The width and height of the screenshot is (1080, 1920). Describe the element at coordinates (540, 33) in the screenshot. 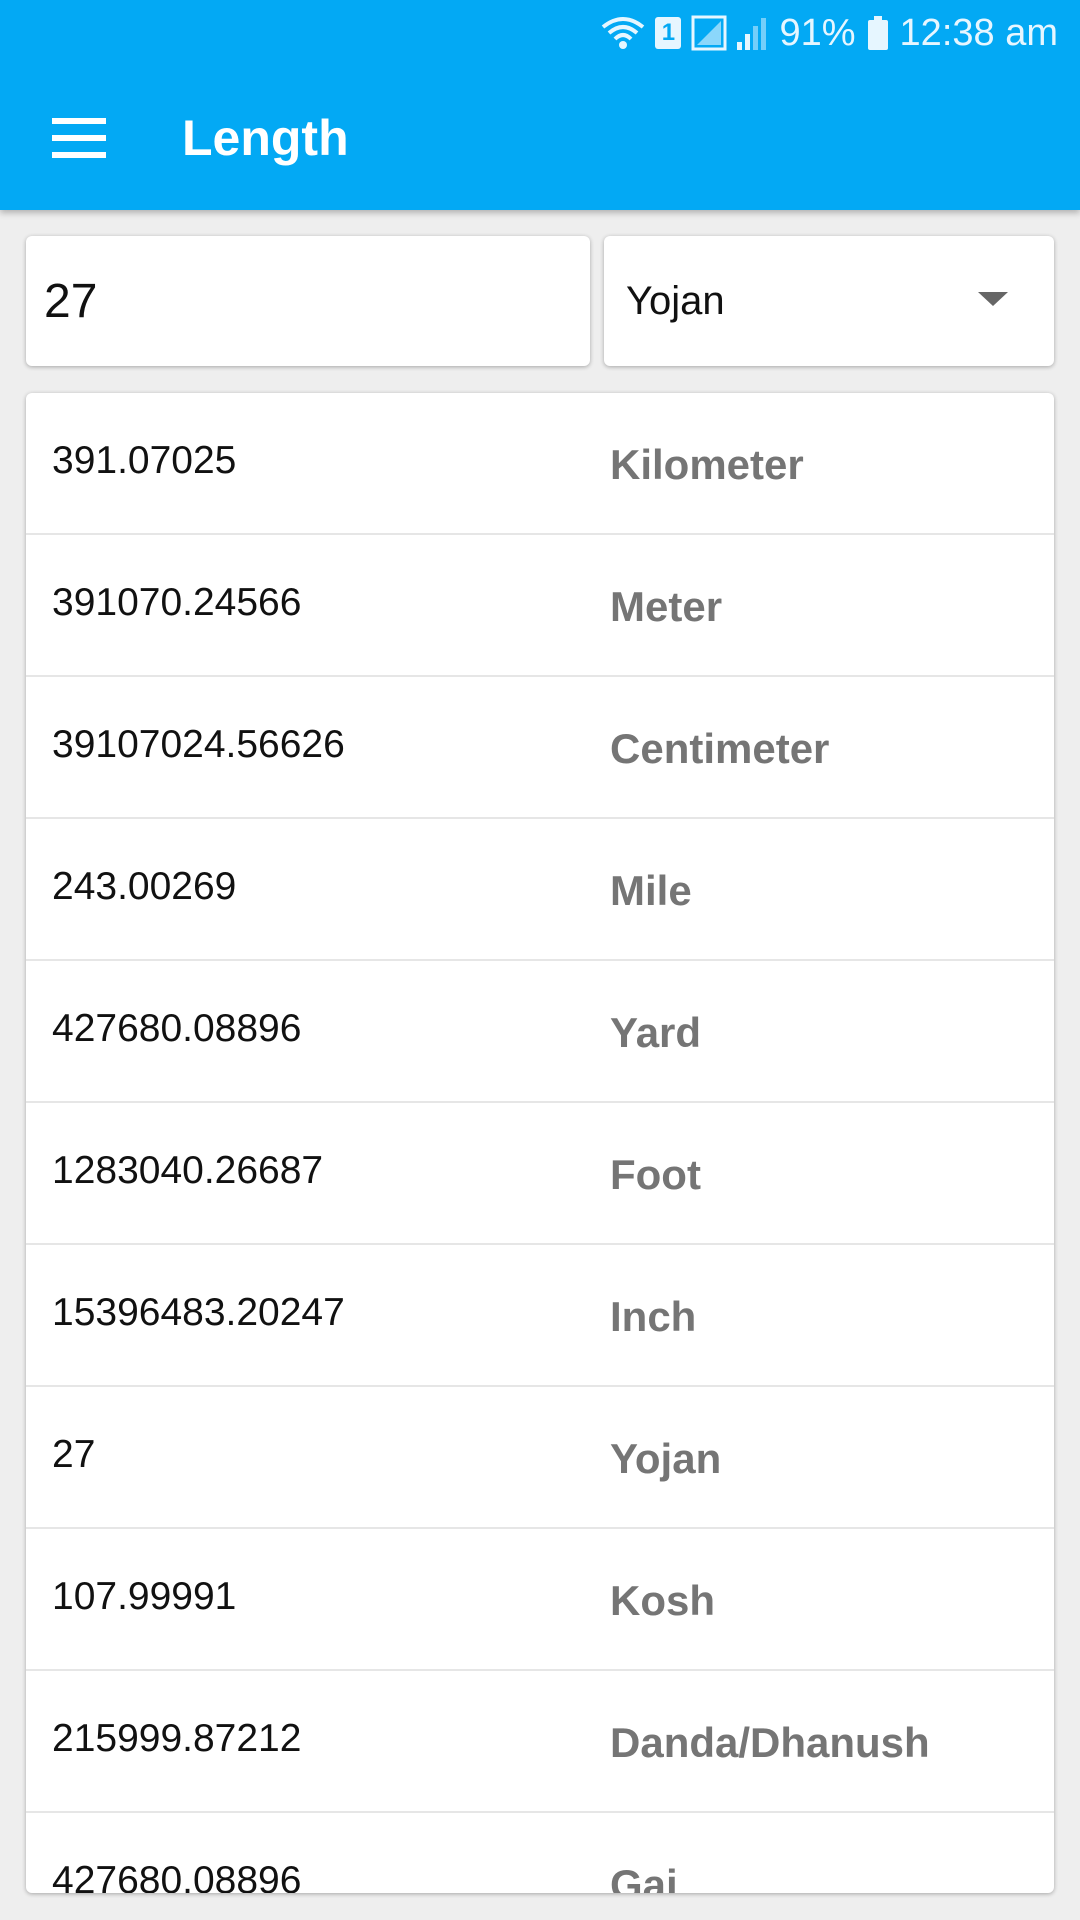

I see `status-bar: 1 91% 12:38 am` at that location.